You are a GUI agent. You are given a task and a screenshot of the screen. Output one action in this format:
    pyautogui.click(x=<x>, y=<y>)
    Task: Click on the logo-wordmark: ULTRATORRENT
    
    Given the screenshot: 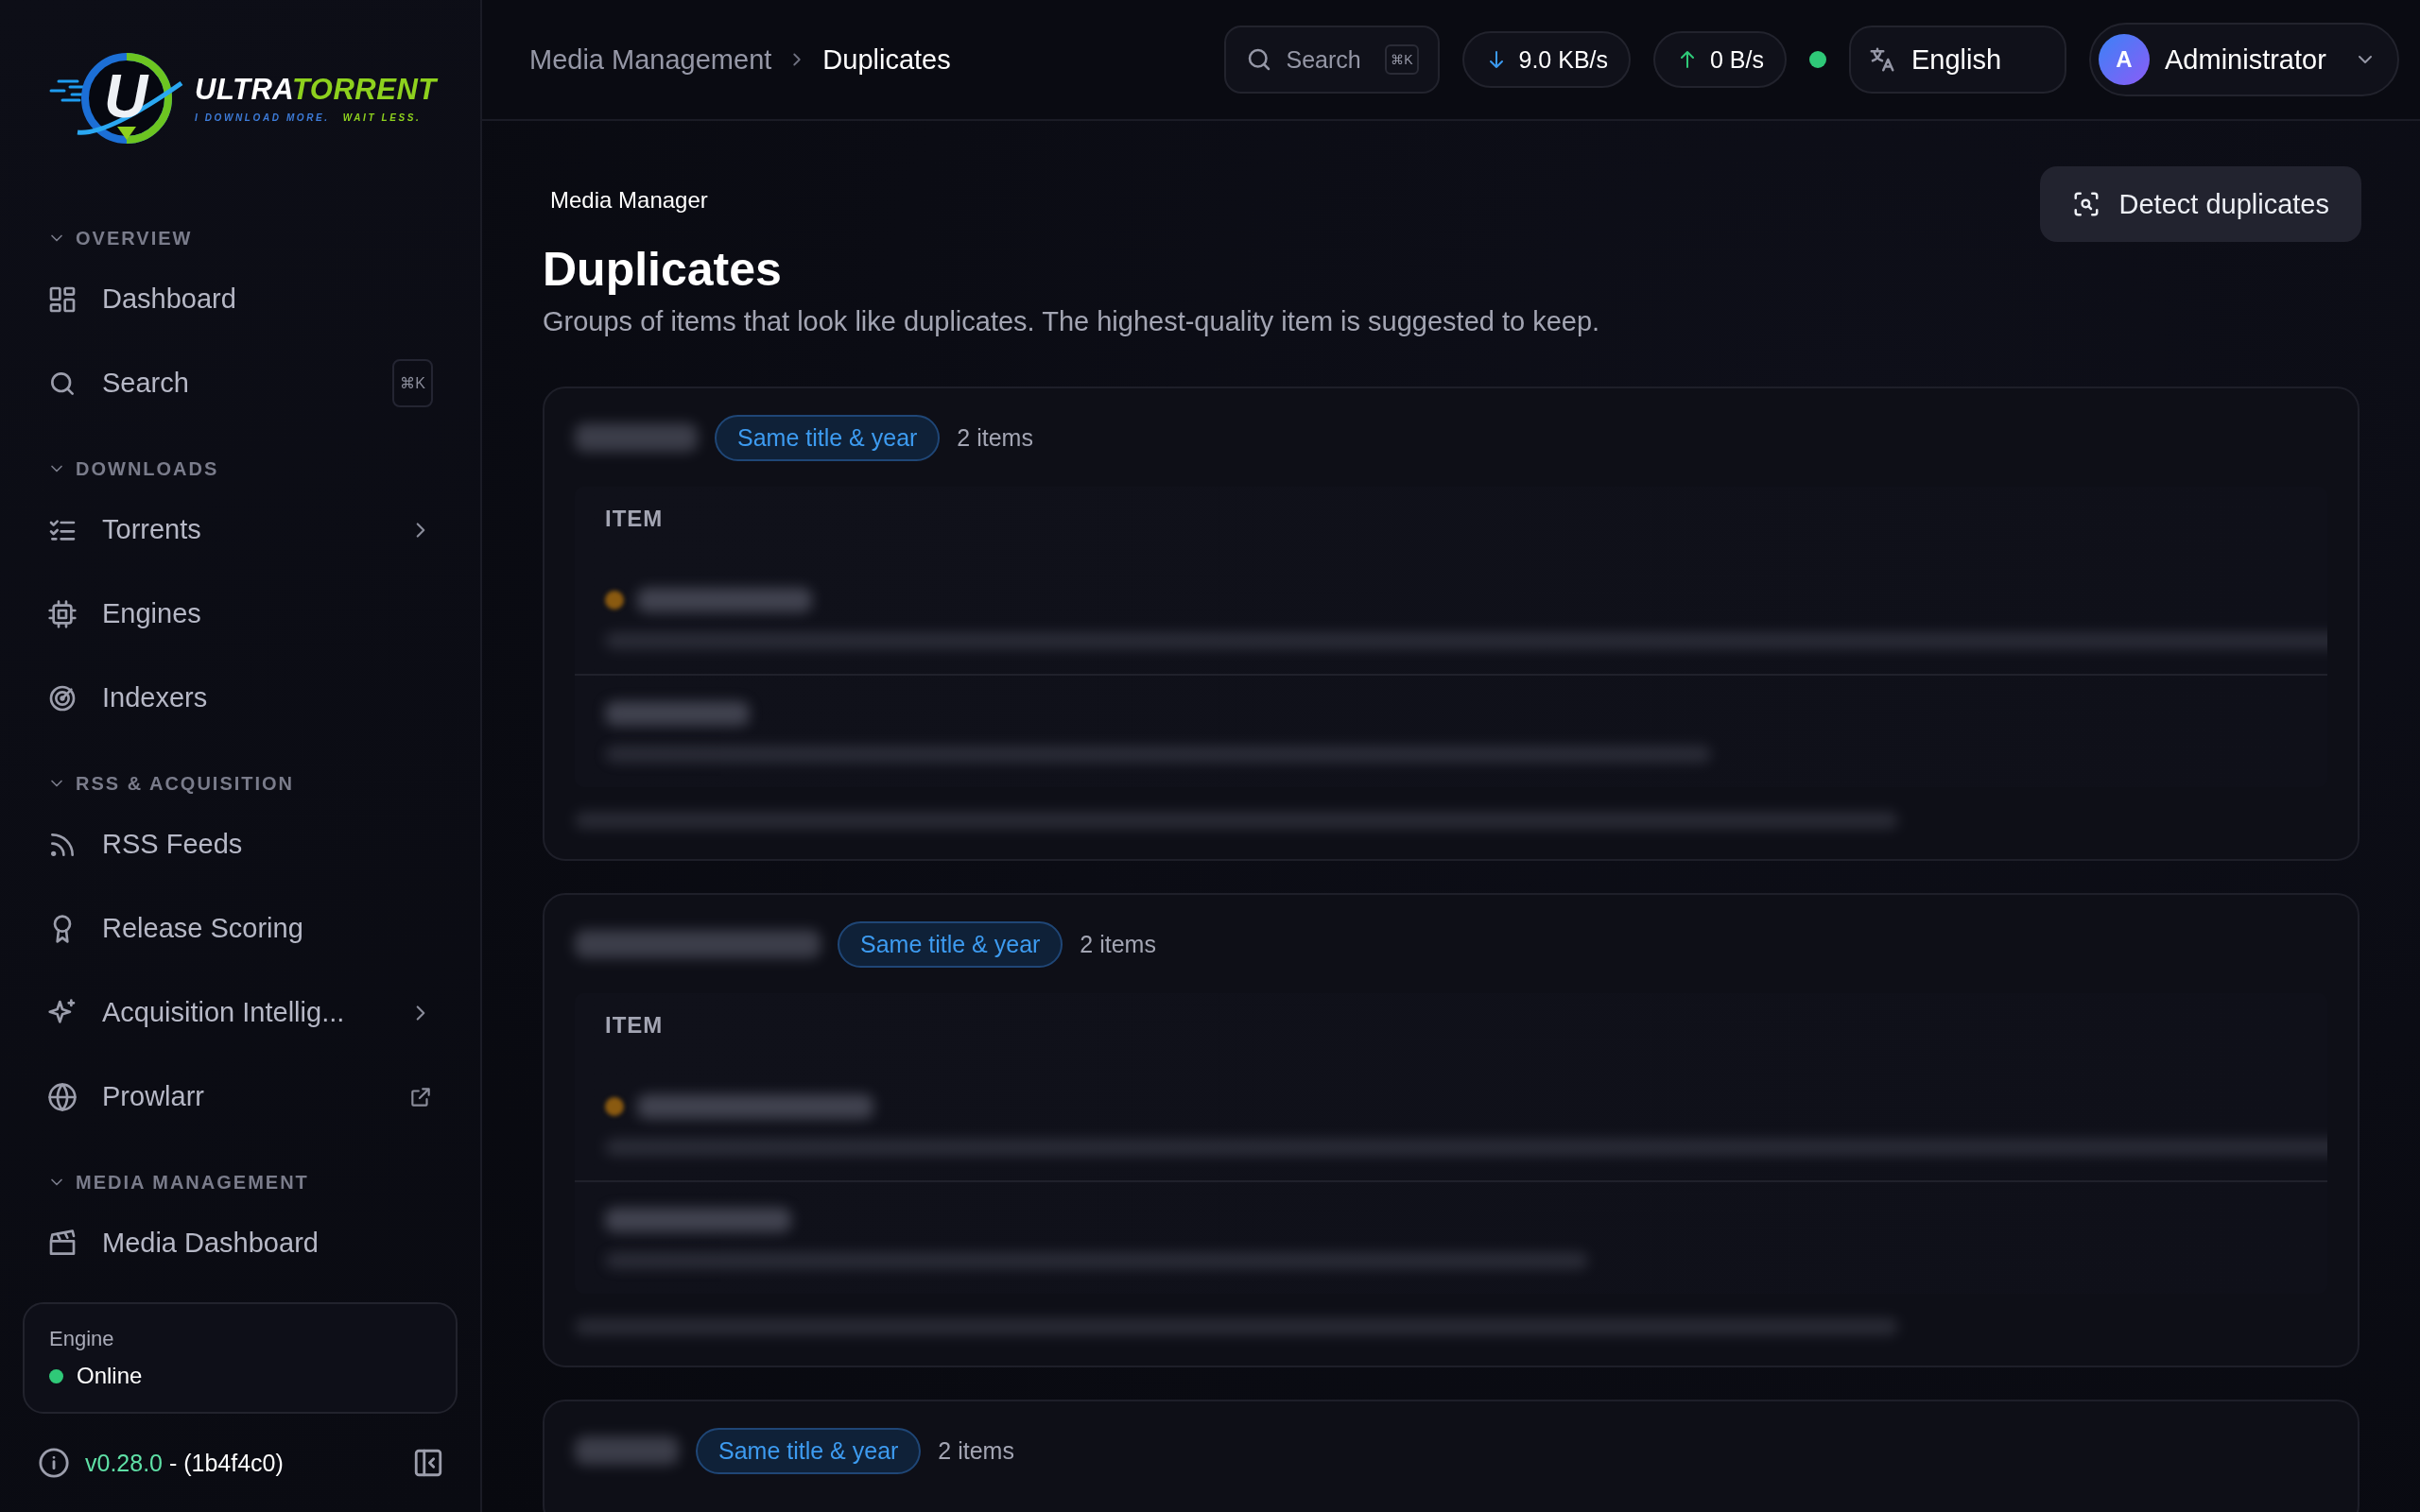 What is the action you would take?
    pyautogui.click(x=316, y=89)
    